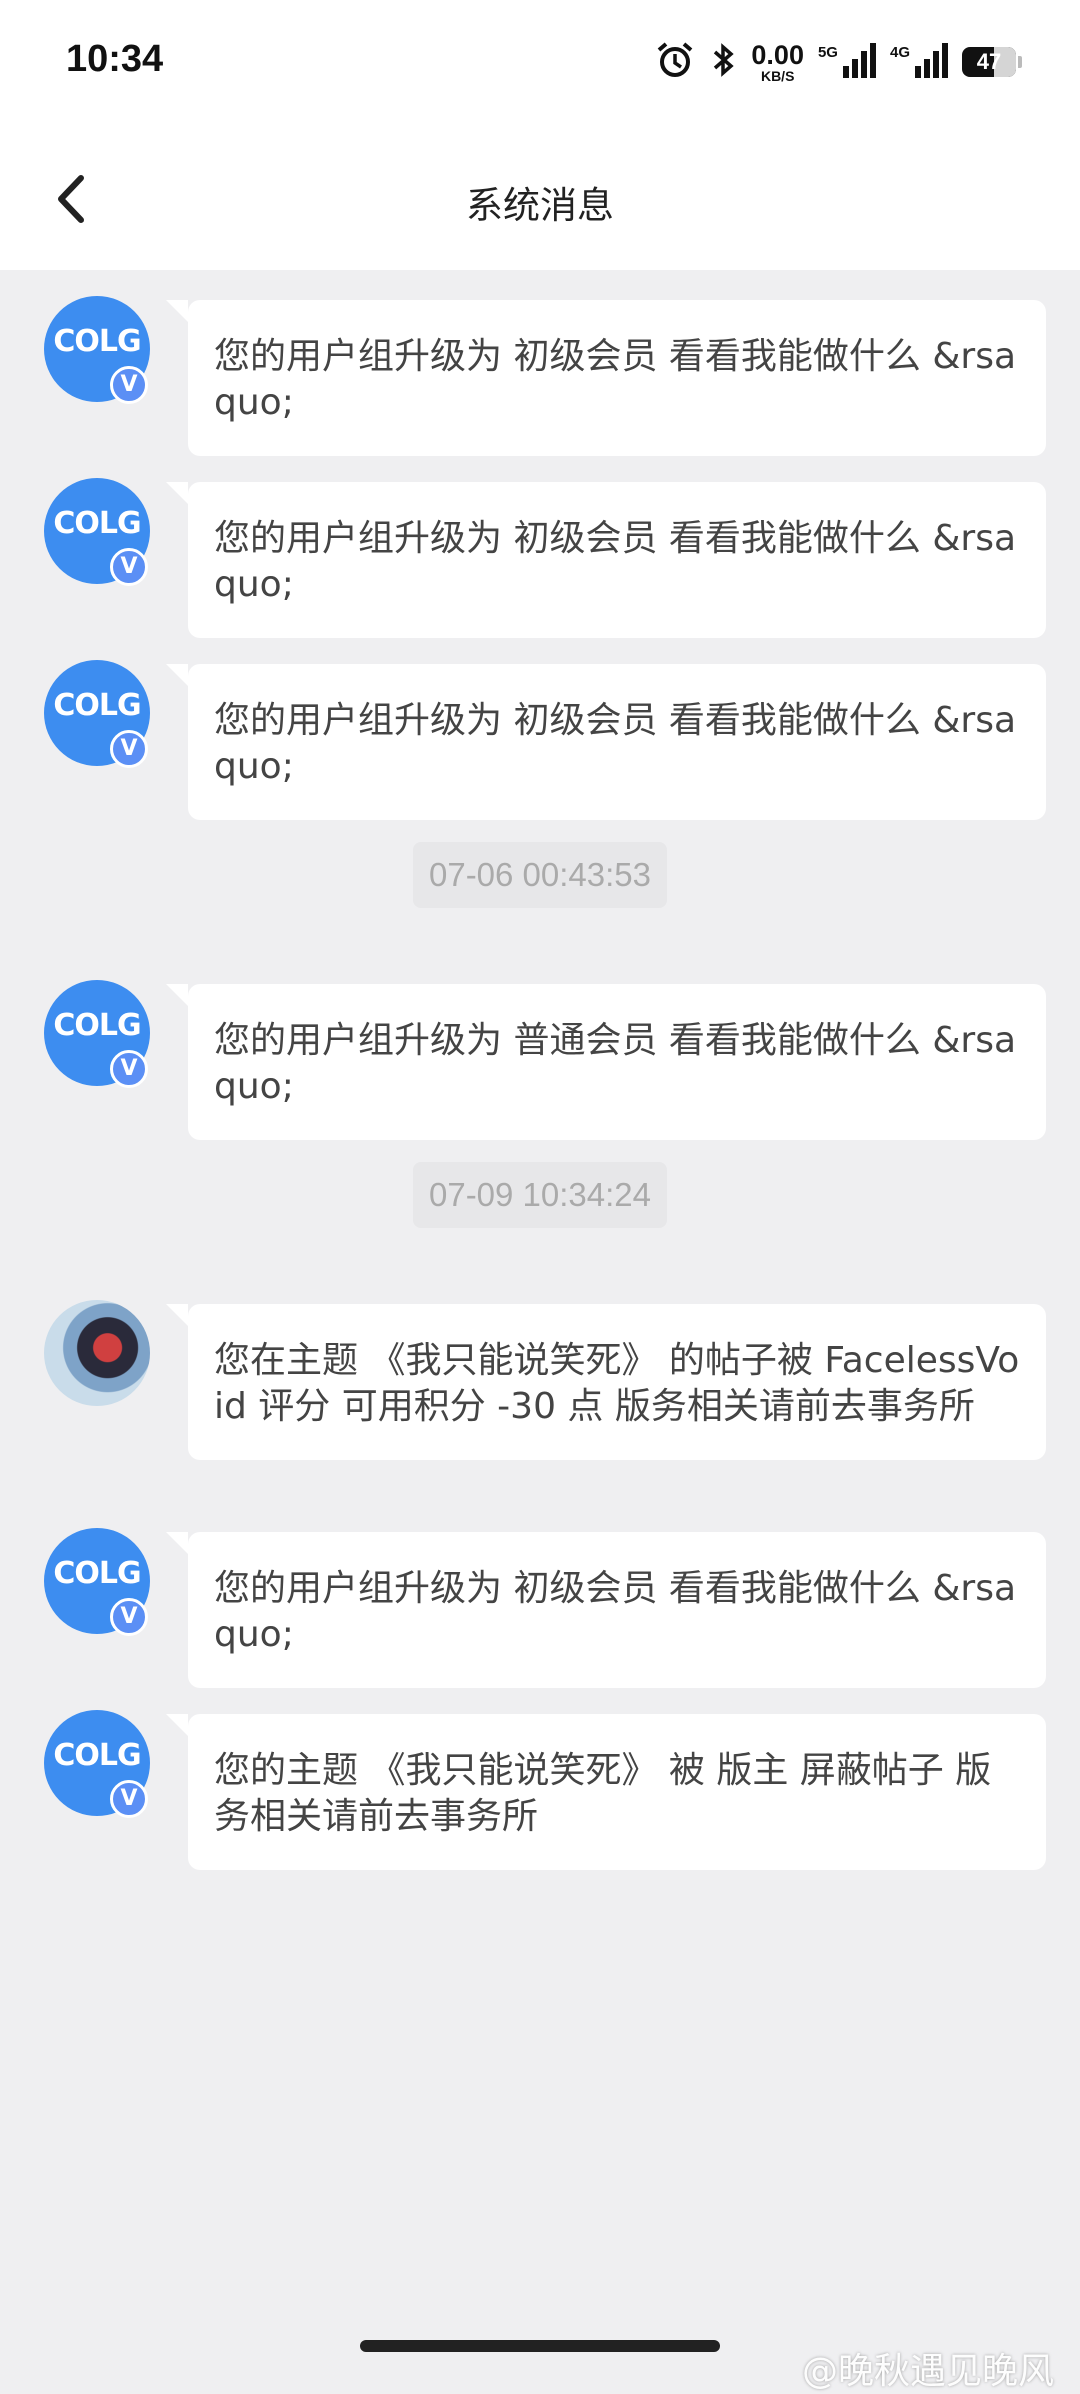 Image resolution: width=1080 pixels, height=2394 pixels. What do you see at coordinates (97, 1353) in the screenshot?
I see `user-avatar` at bounding box center [97, 1353].